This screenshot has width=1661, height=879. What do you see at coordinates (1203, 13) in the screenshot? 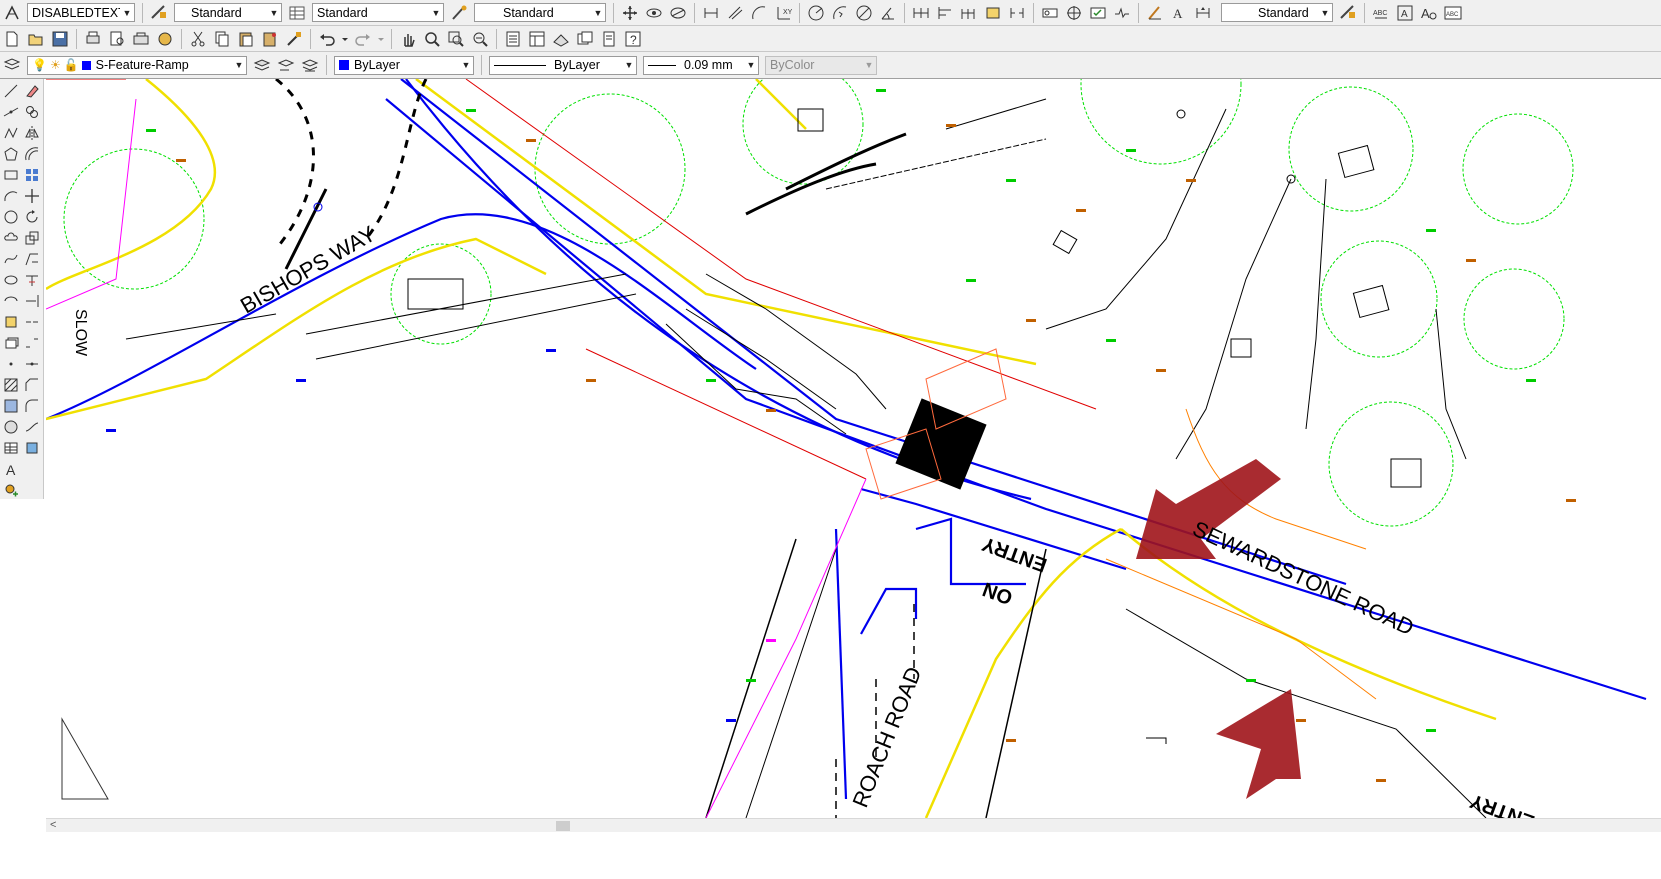
I see `dimension-update-icon` at bounding box center [1203, 13].